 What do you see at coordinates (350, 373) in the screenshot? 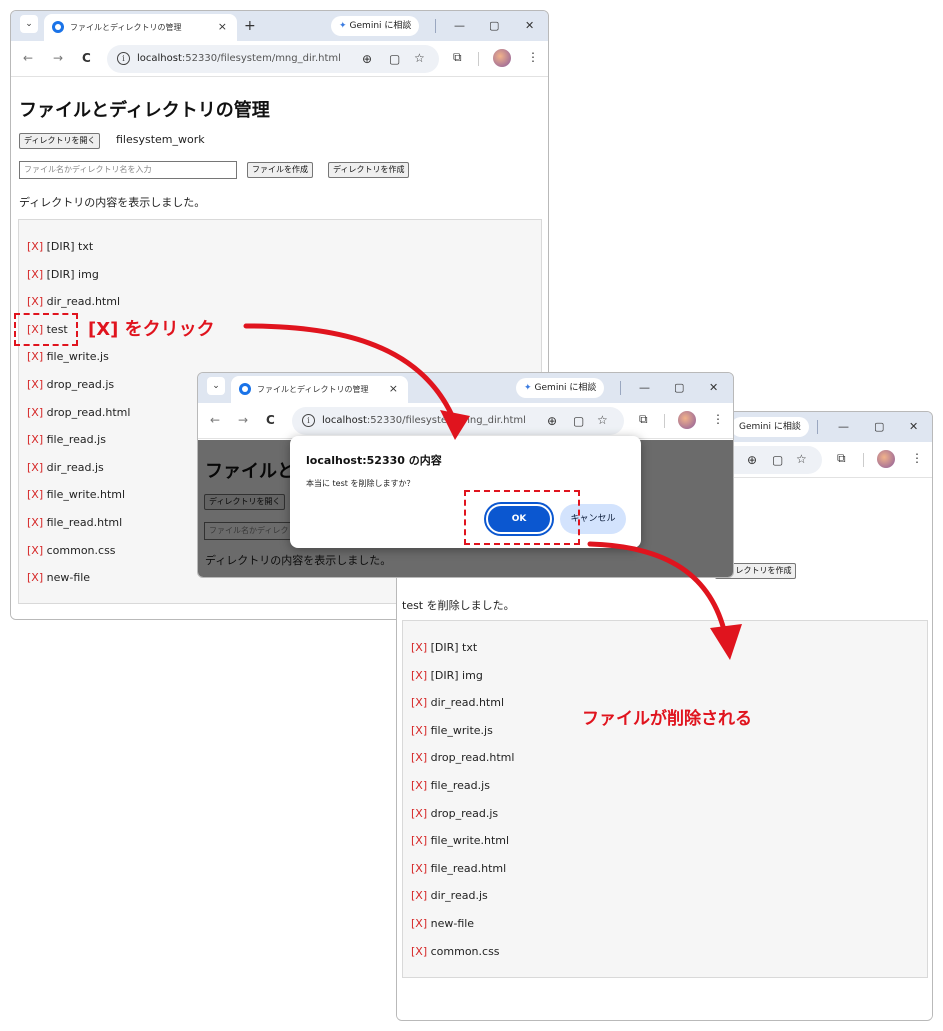
I see `arrow-to-dialog` at bounding box center [350, 373].